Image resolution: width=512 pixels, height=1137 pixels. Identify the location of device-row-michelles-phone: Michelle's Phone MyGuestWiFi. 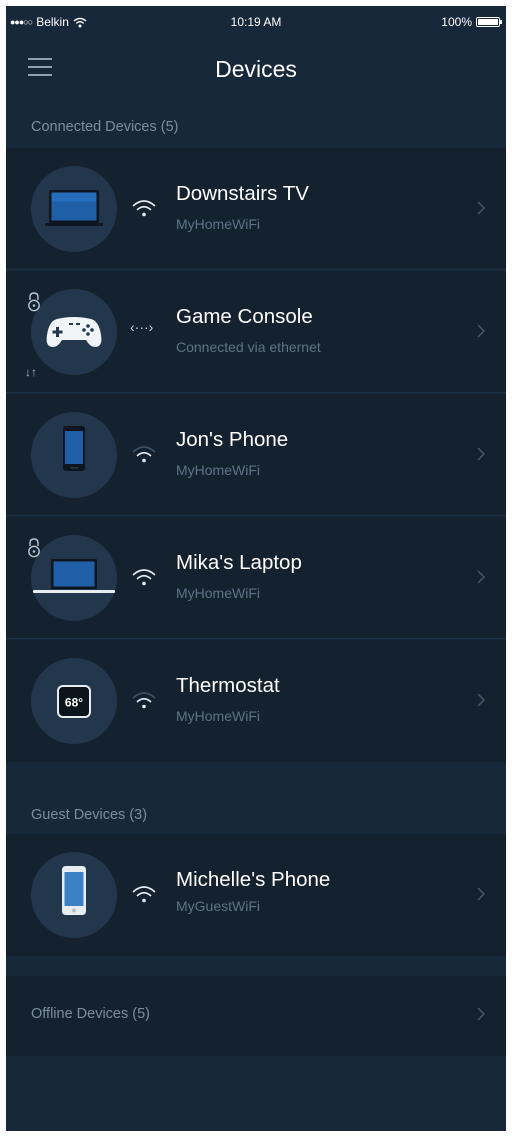
(256, 895).